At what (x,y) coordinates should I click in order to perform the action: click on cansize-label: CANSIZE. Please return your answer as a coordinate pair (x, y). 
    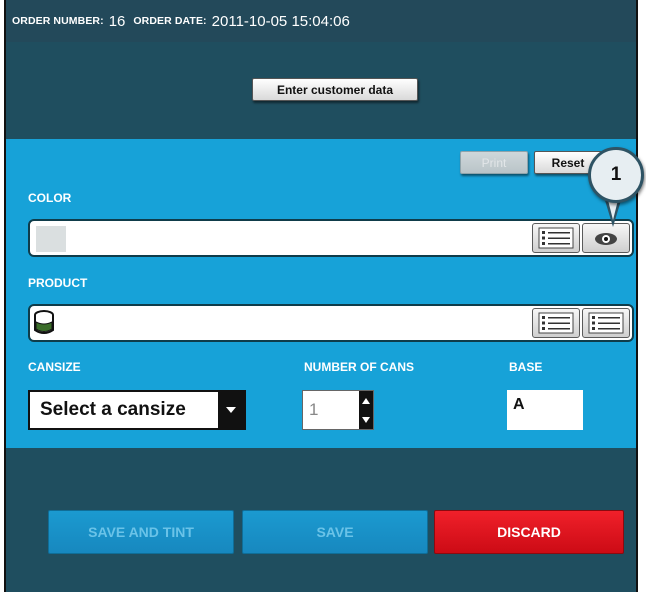
    Looking at the image, I should click on (54, 367).